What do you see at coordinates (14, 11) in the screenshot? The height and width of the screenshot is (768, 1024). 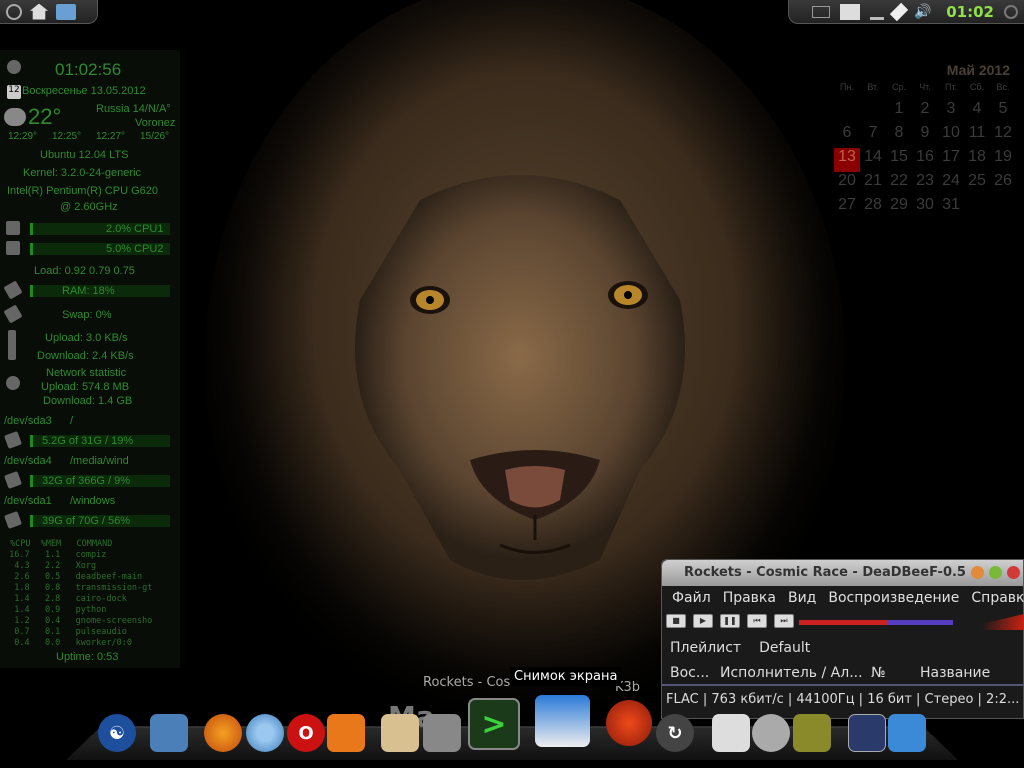 I see `power-menu-icon` at bounding box center [14, 11].